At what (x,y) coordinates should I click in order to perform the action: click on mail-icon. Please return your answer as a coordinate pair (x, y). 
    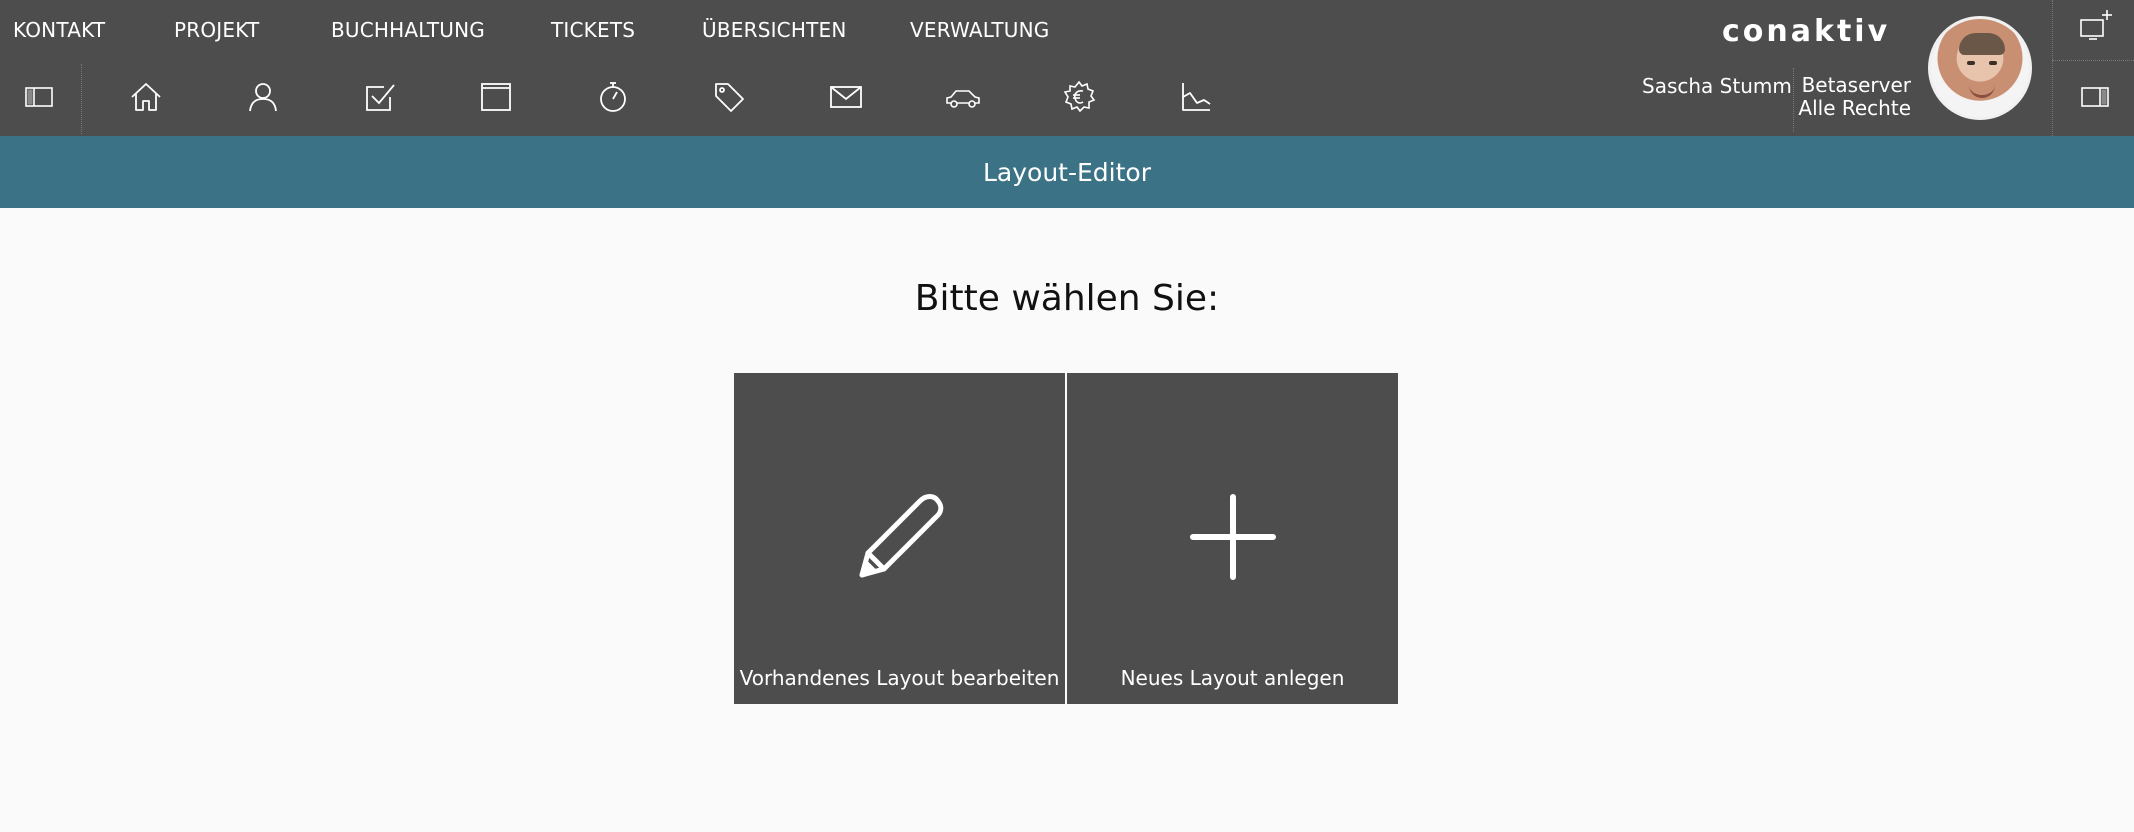
    Looking at the image, I should click on (846, 97).